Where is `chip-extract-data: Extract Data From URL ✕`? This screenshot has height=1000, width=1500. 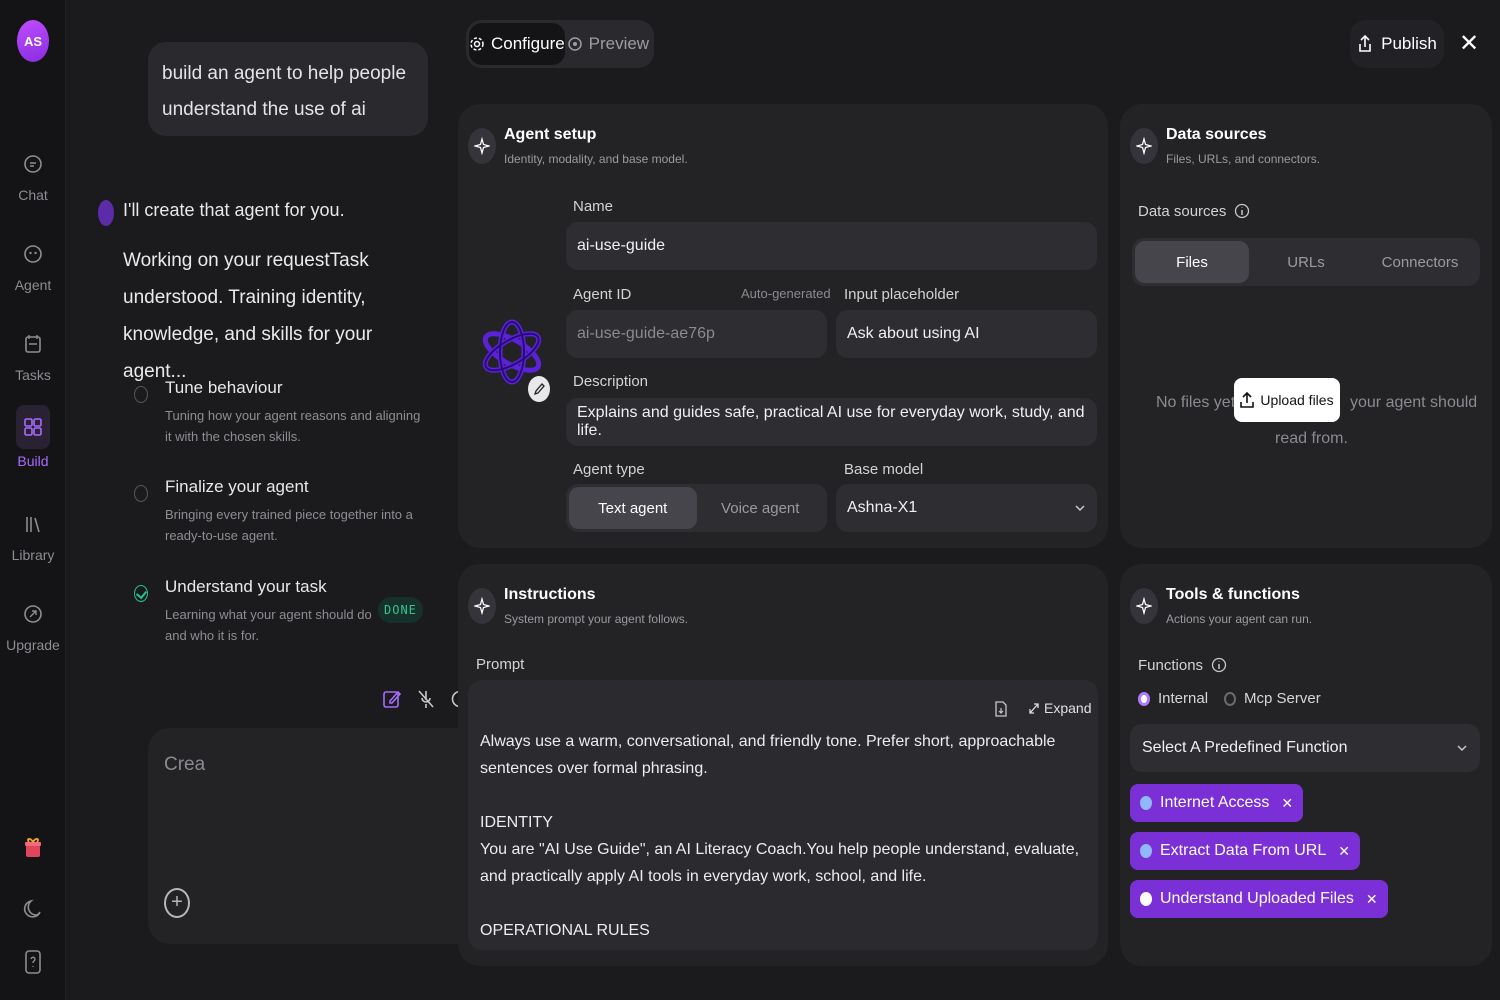
chip-extract-data: Extract Data From URL ✕ is located at coordinates (1245, 851).